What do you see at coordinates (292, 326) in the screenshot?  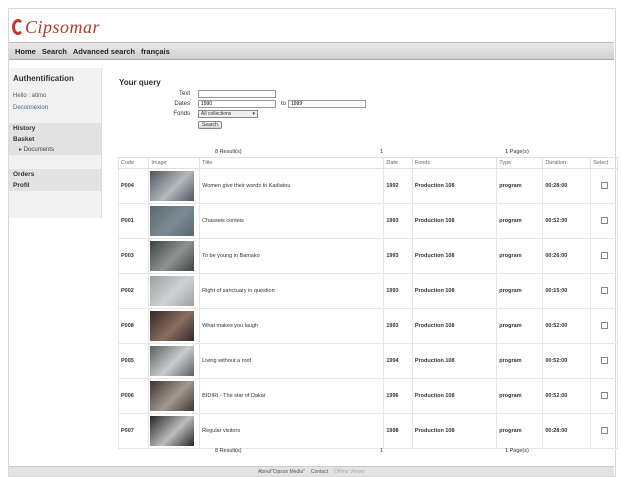 I see `row-title-link: What makes you laugh` at bounding box center [292, 326].